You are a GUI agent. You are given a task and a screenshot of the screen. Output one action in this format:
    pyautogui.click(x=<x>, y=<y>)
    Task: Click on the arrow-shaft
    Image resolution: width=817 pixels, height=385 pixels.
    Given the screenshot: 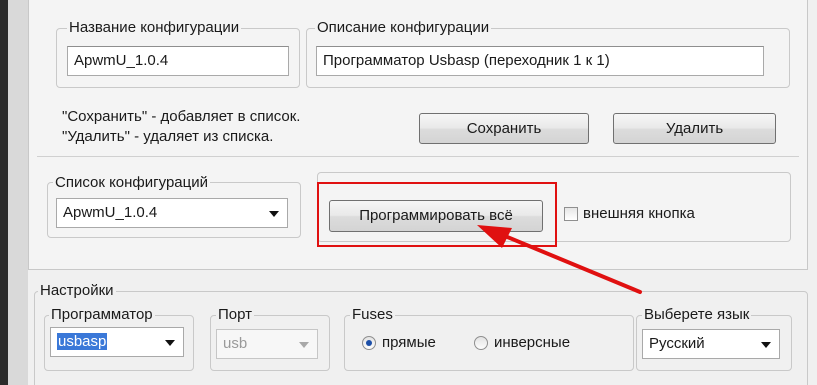 What is the action you would take?
    pyautogui.click(x=572, y=264)
    